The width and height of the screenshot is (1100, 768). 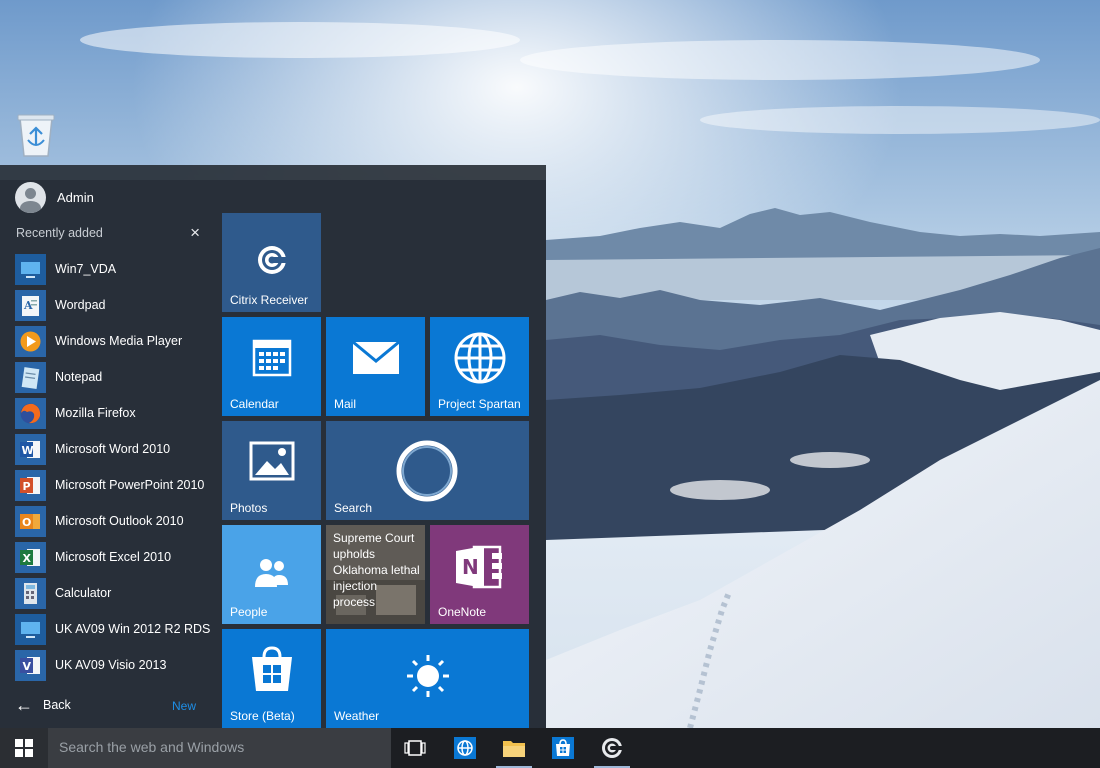 What do you see at coordinates (86, 269) in the screenshot?
I see `app-label: Win7_VDA` at bounding box center [86, 269].